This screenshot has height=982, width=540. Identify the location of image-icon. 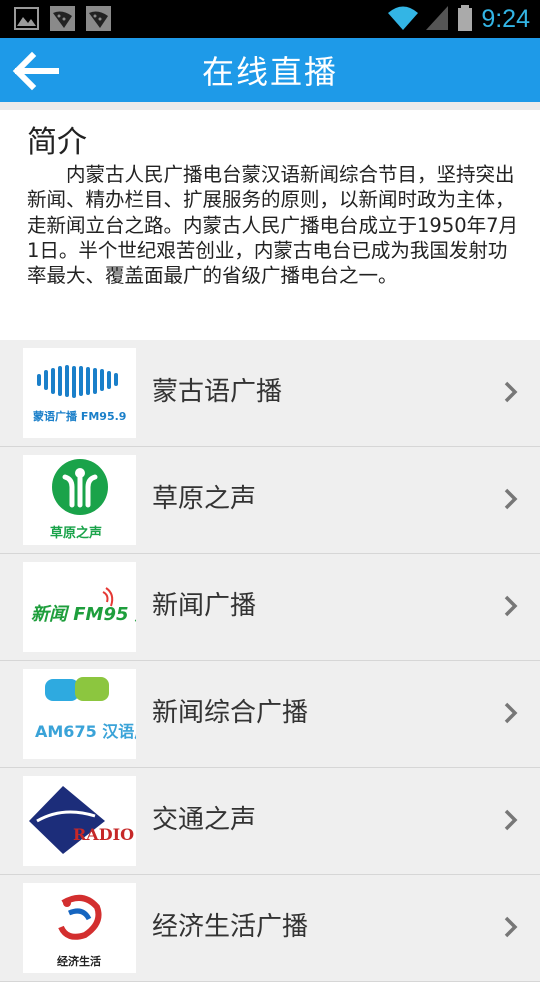
(26, 18).